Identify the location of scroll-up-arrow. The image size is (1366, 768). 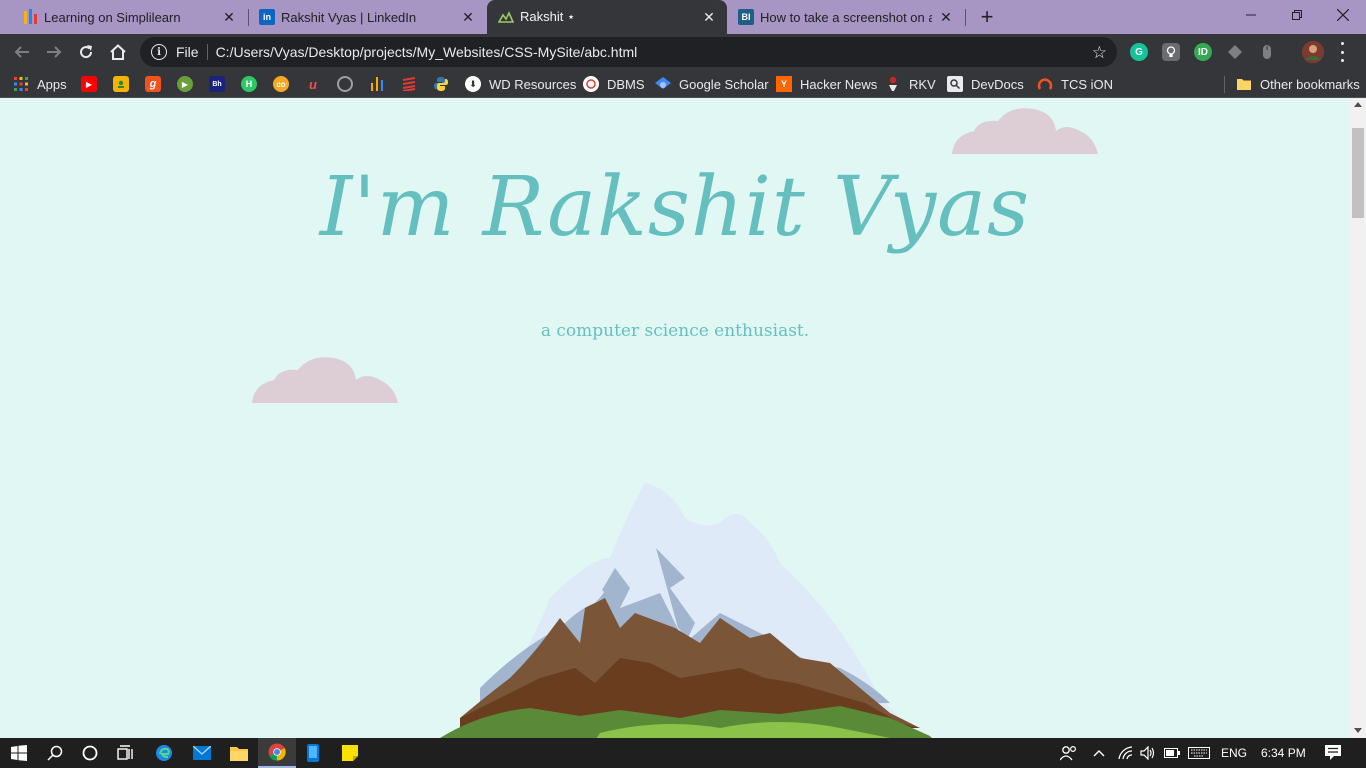
(1358, 104).